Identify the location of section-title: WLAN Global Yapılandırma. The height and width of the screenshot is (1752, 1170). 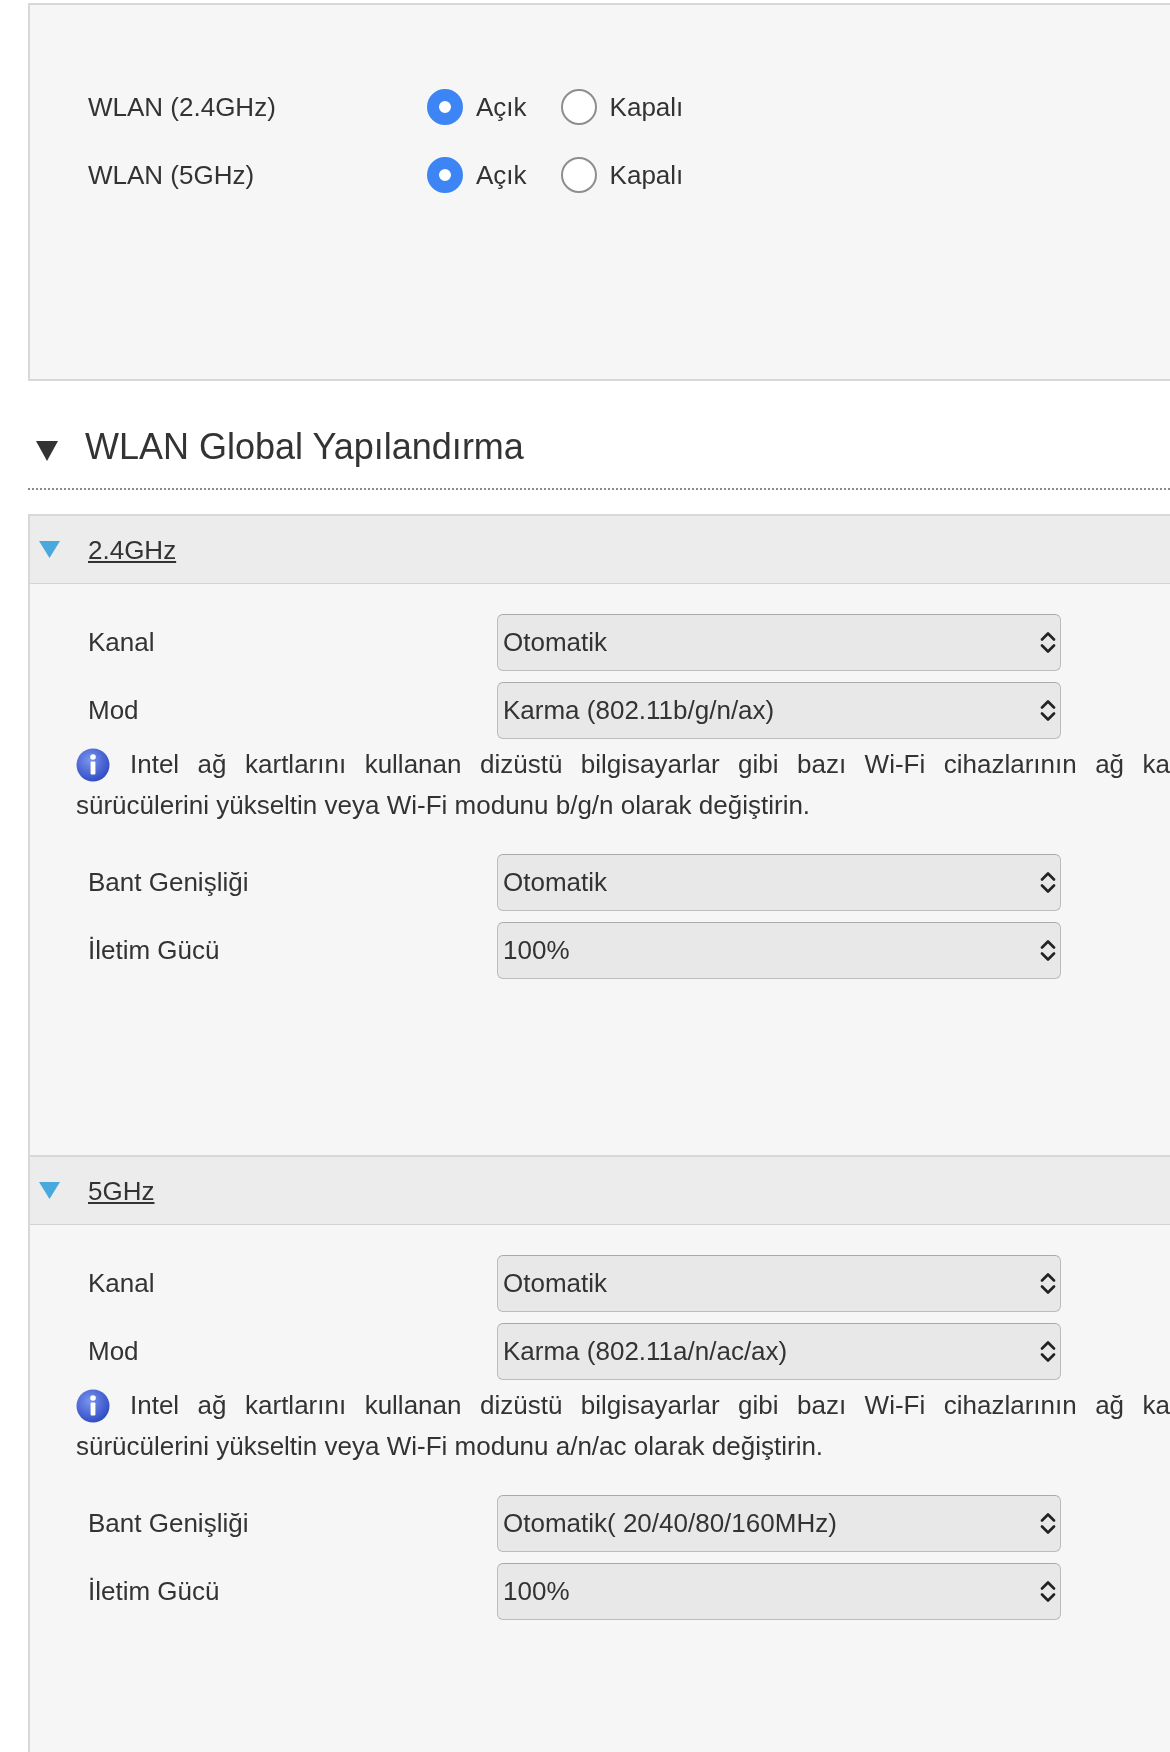
(304, 447).